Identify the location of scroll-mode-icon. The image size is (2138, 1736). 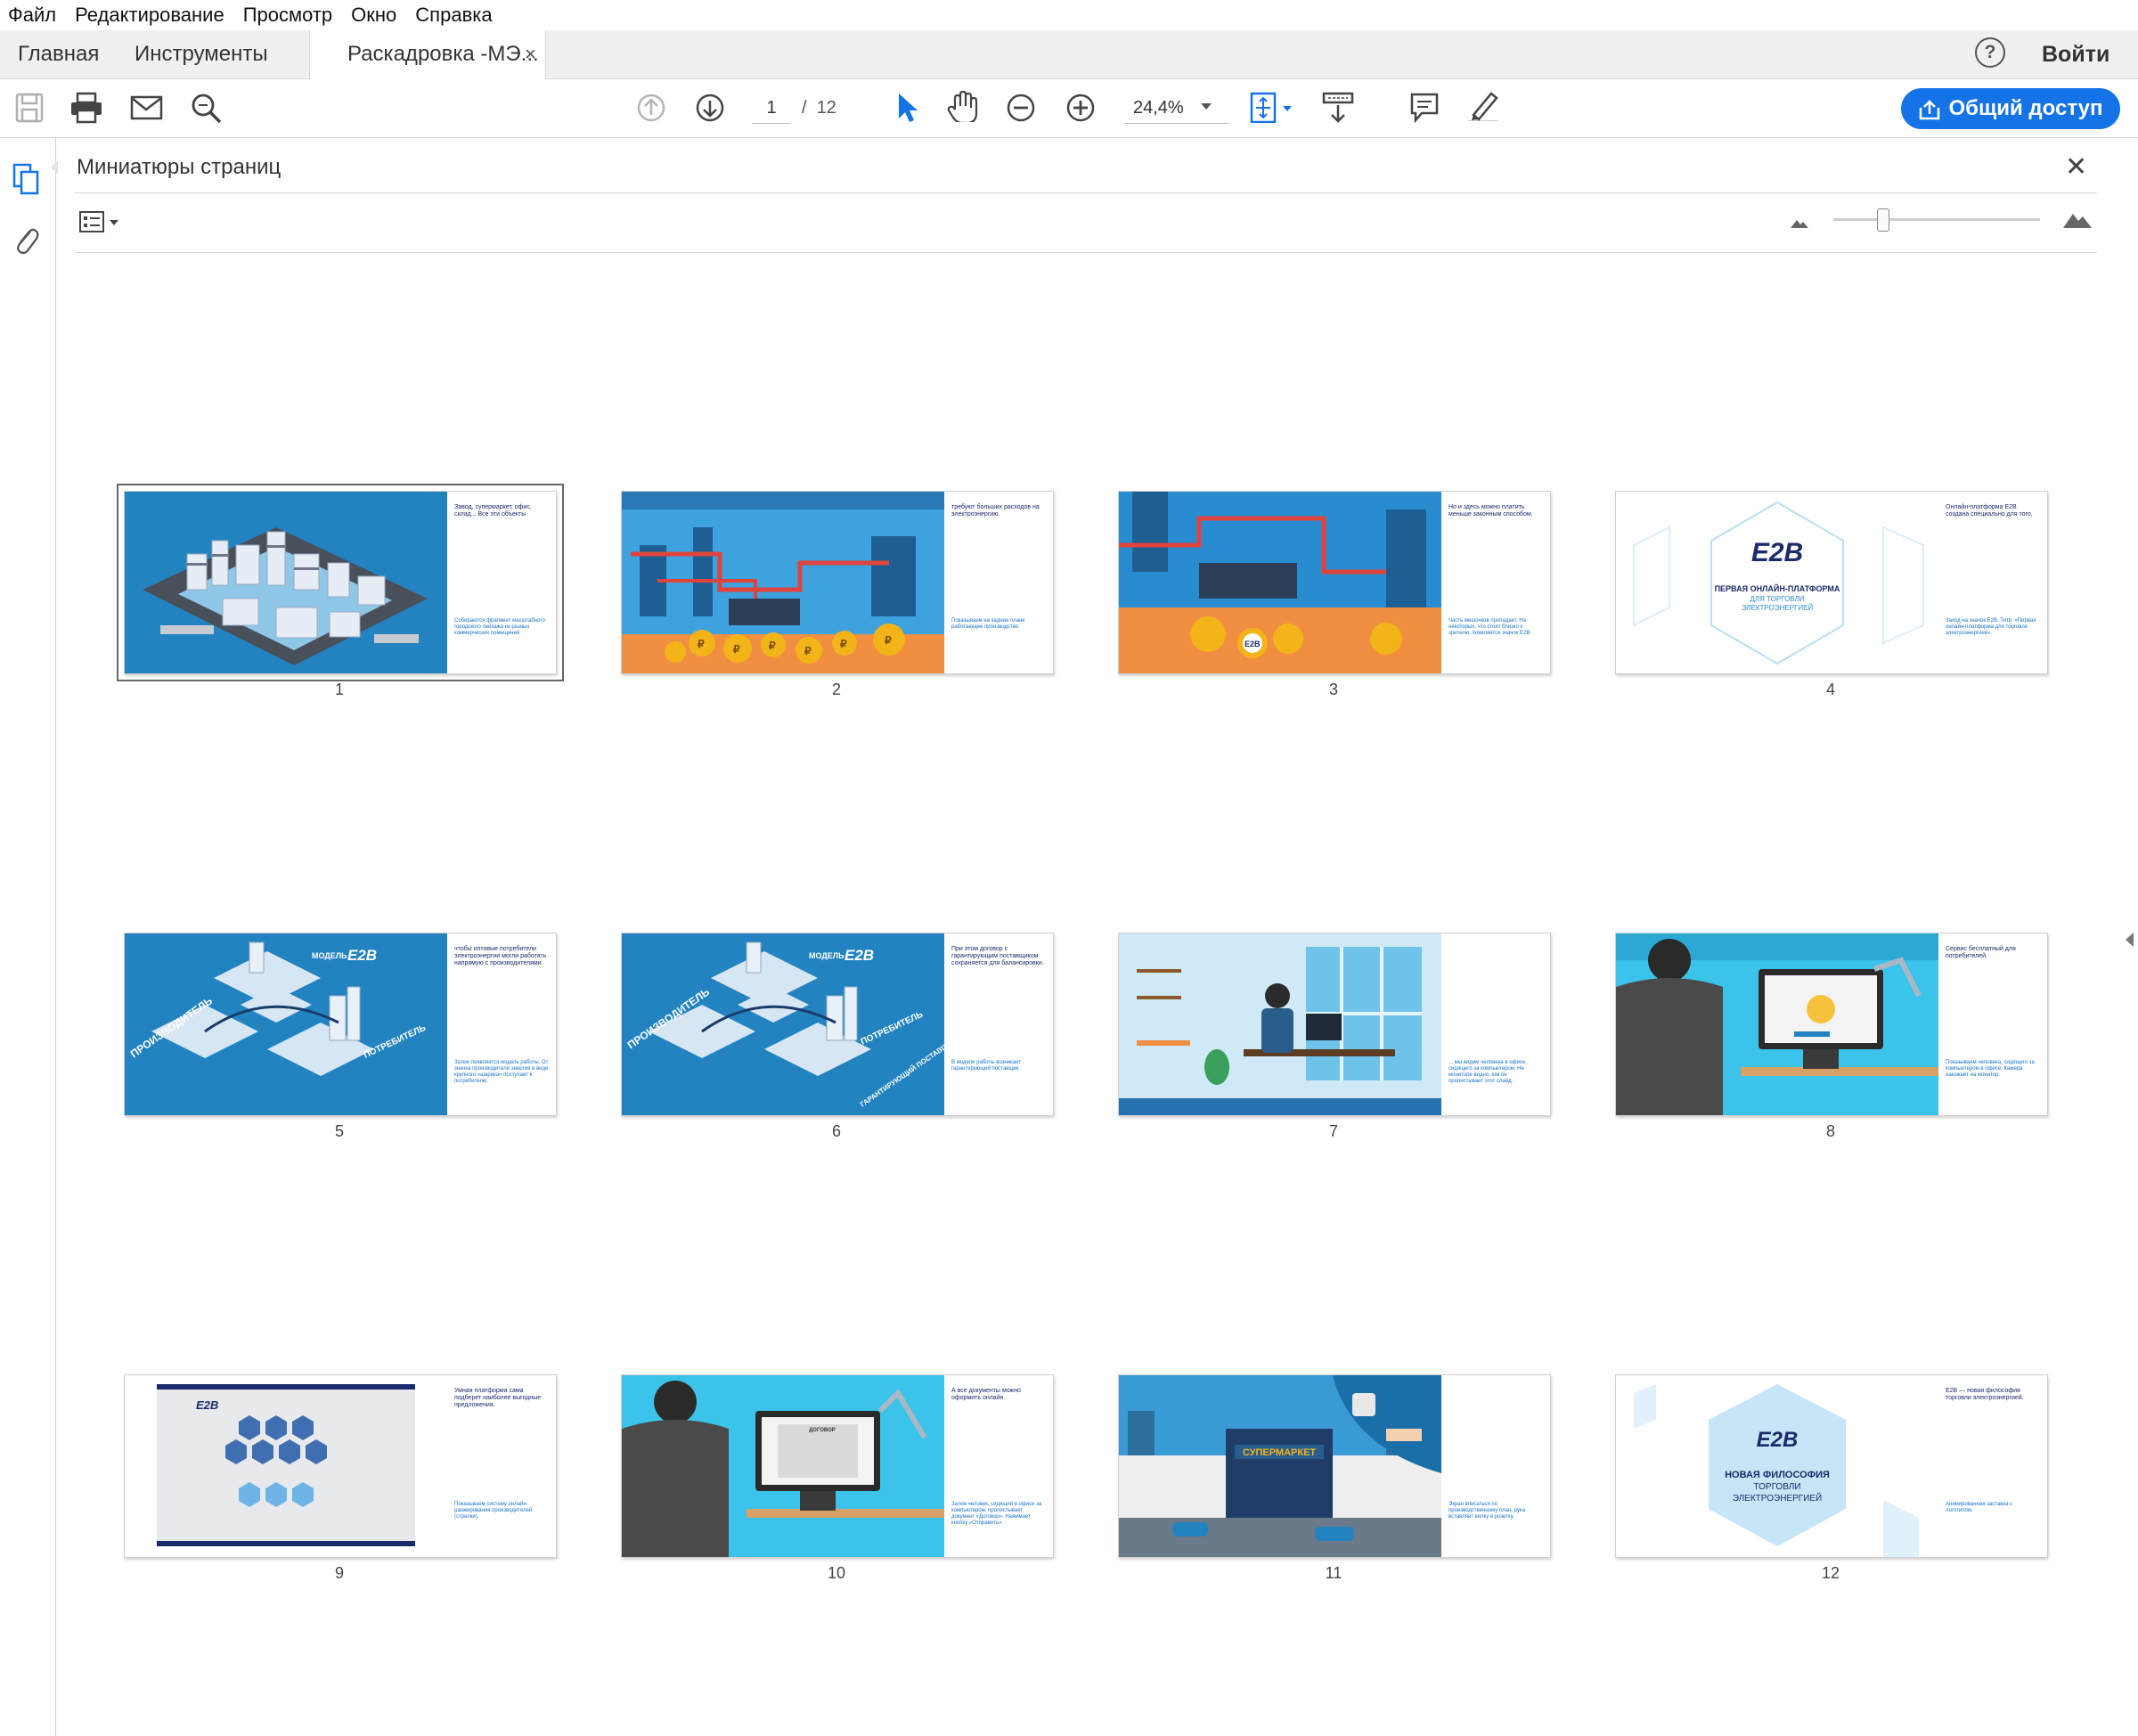
(1338, 107).